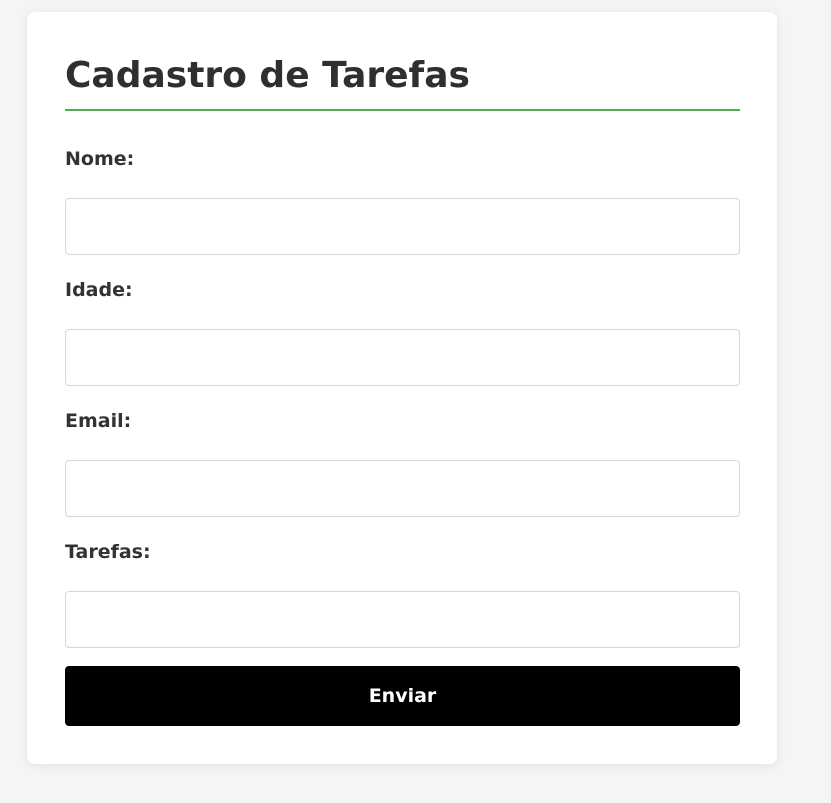 The width and height of the screenshot is (831, 803). Describe the element at coordinates (402, 488) in the screenshot. I see `email-input` at that location.